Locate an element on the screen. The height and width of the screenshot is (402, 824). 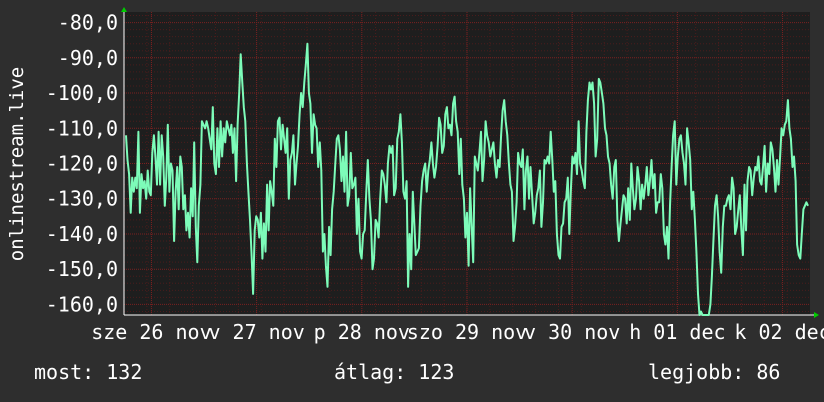
stat-average: átlag: 123 is located at coordinates (394, 372).